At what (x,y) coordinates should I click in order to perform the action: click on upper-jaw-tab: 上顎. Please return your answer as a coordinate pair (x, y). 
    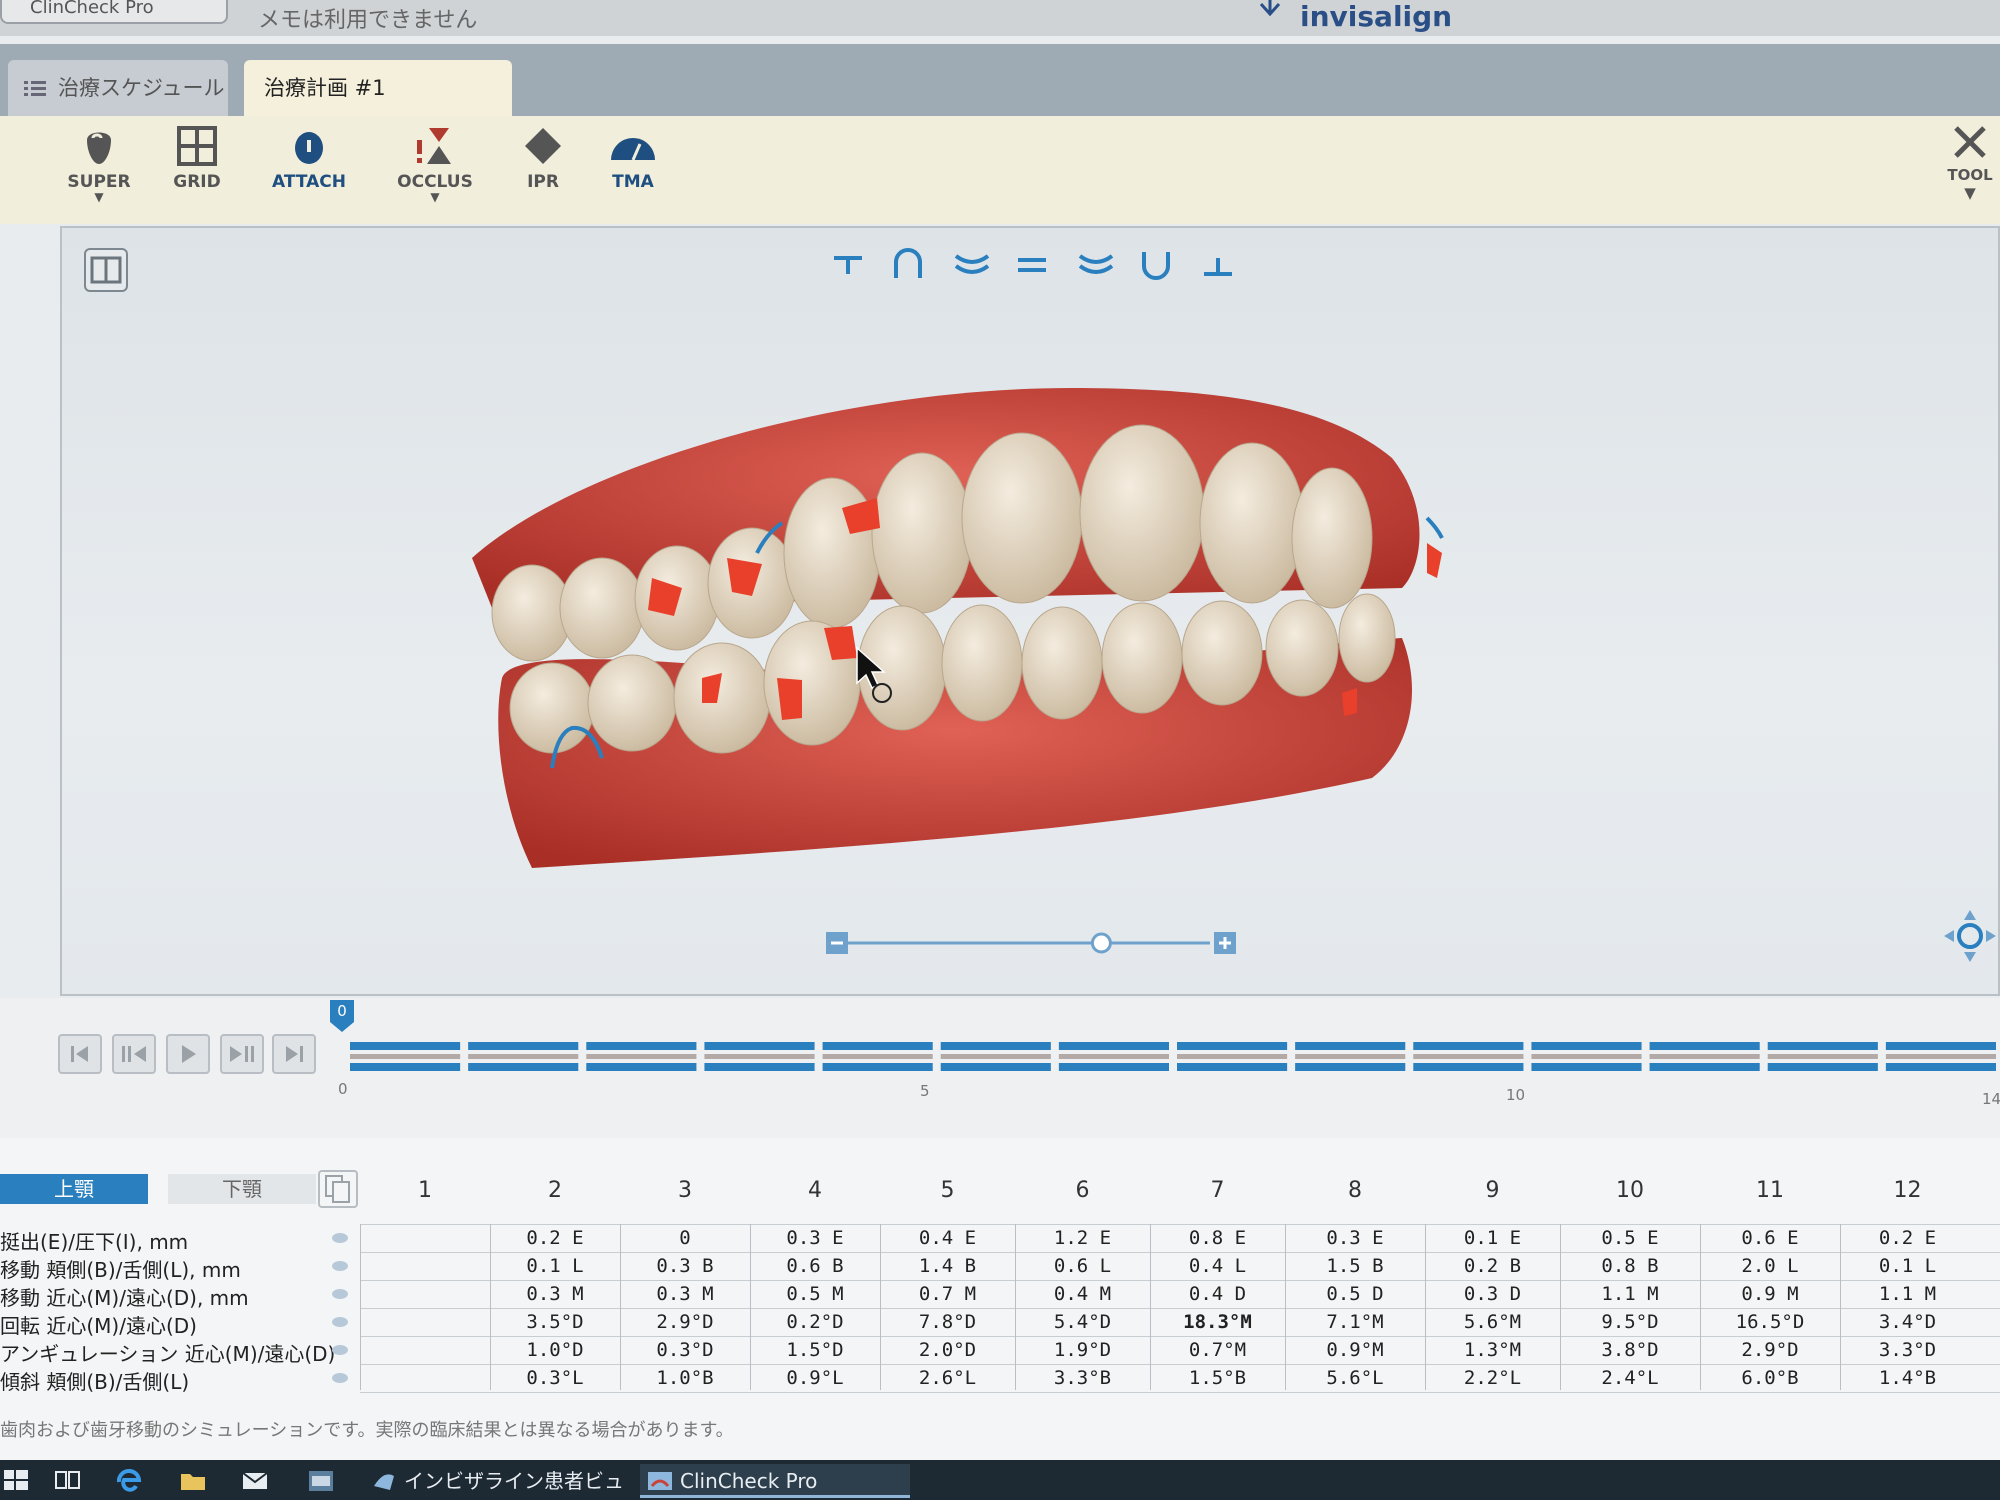
    Looking at the image, I should click on (74, 1189).